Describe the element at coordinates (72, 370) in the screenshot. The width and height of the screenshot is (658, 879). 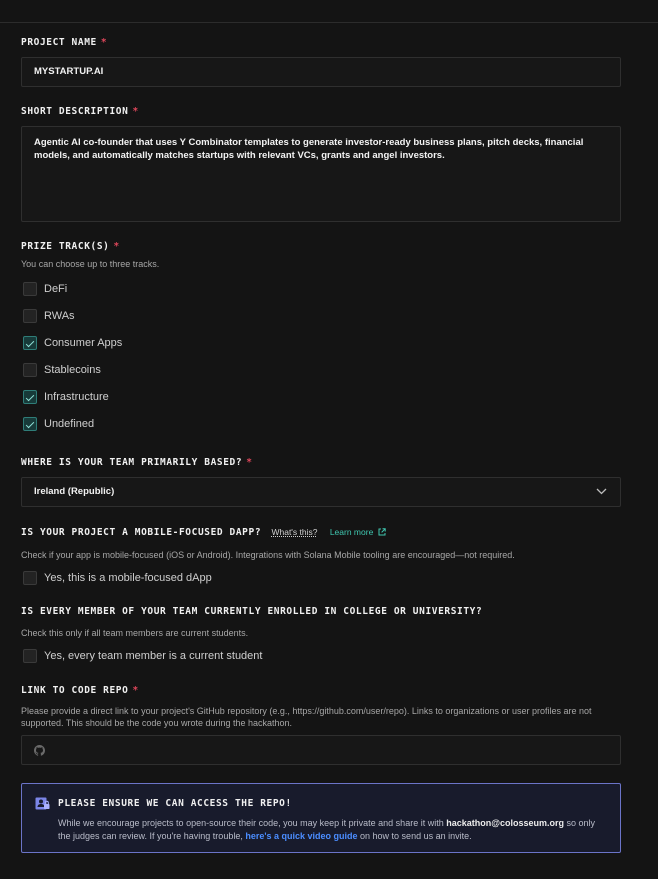
I see `track-label: Stablecoins` at that location.